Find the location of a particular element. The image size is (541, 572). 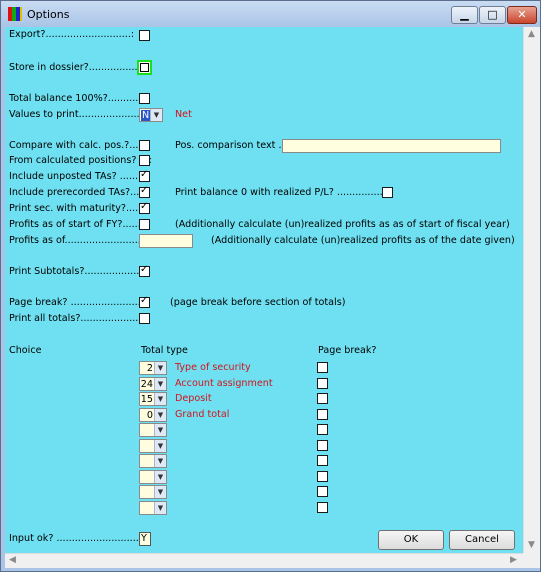

include-unposted-checkbox is located at coordinates (144, 175).